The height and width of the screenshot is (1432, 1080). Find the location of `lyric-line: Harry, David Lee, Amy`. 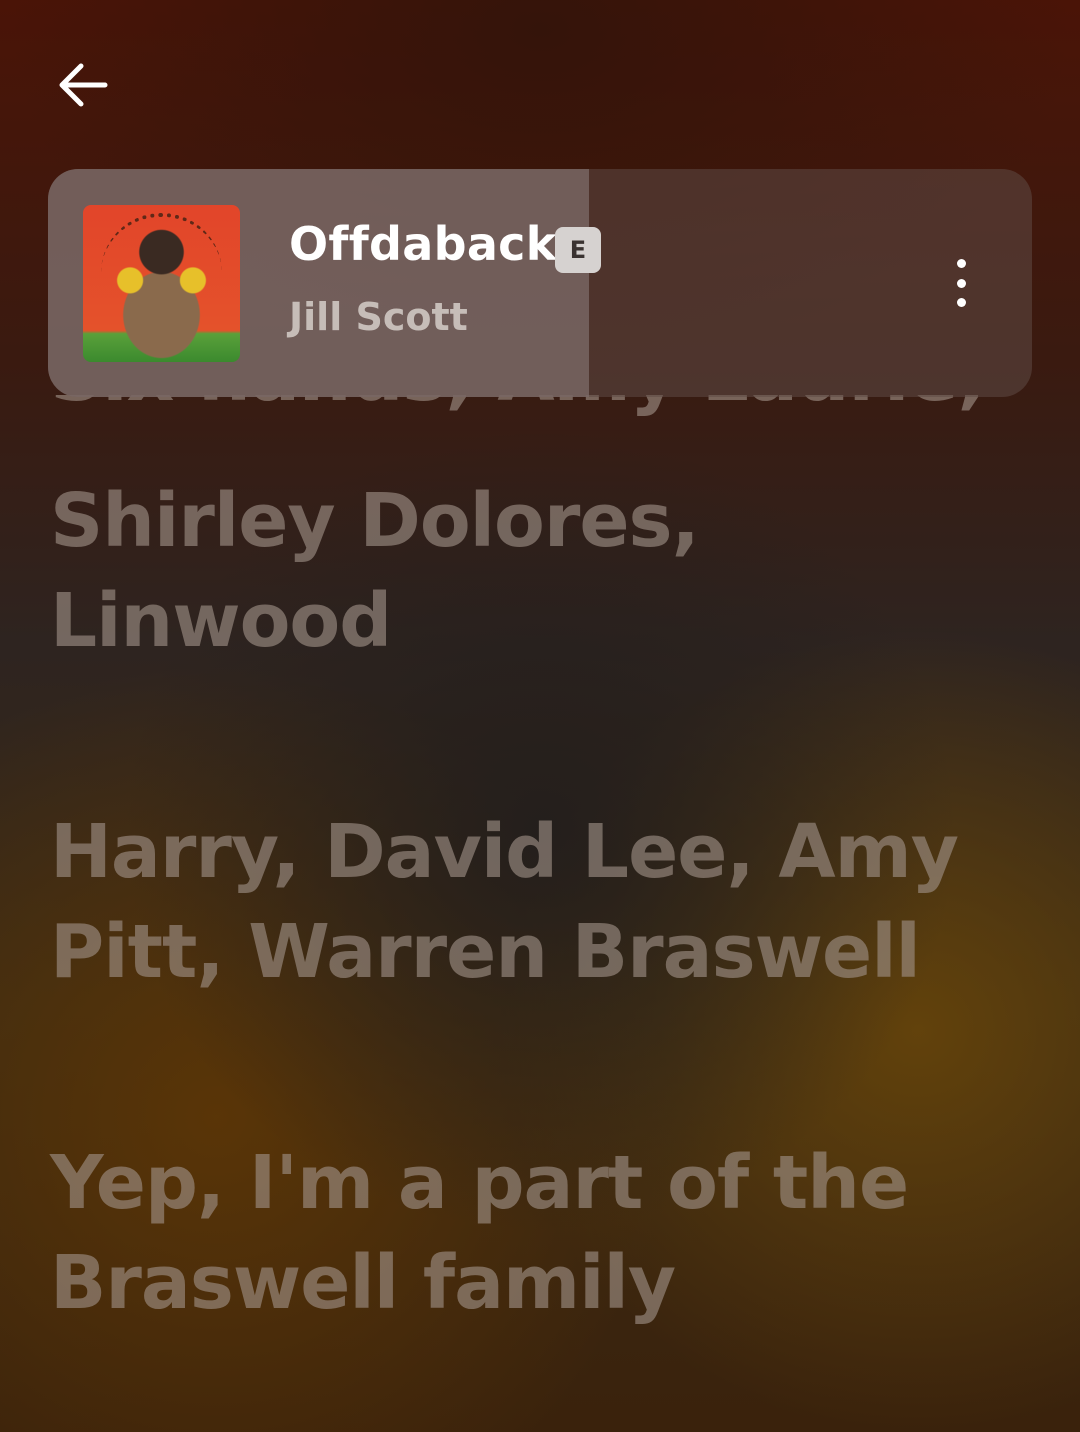

lyric-line: Harry, David Lee, Amy is located at coordinates (504, 852).